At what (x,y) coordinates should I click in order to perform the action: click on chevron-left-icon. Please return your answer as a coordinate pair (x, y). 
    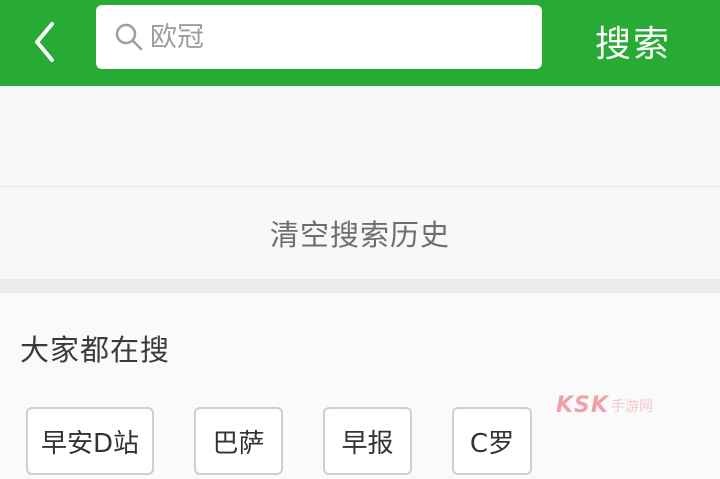
    Looking at the image, I should click on (44, 42).